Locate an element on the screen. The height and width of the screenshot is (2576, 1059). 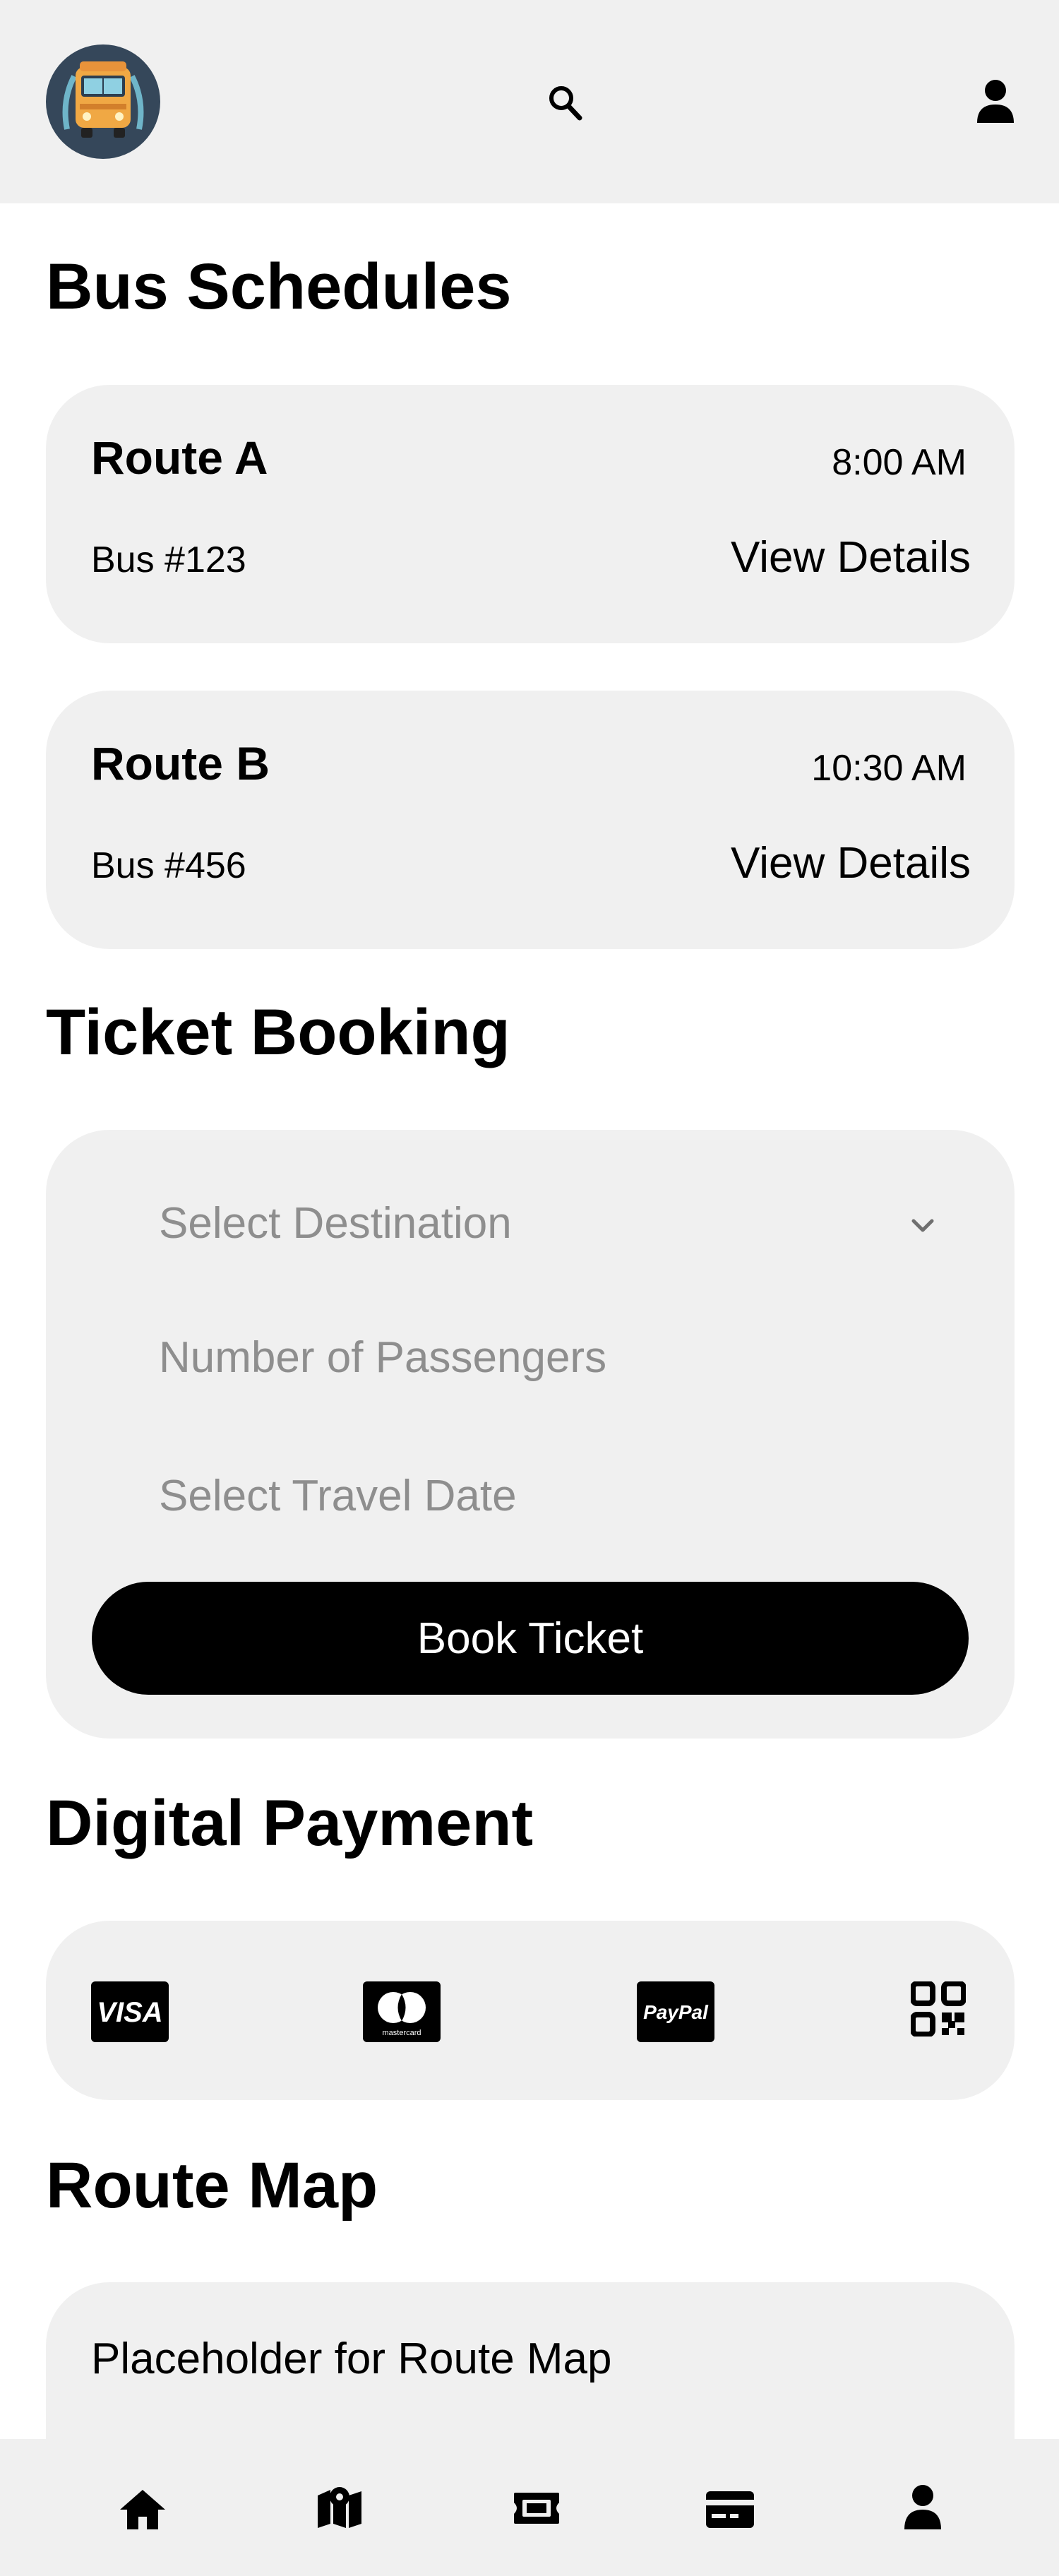
route-map-card: Placeholder for Route Map is located at coordinates (530, 2360).